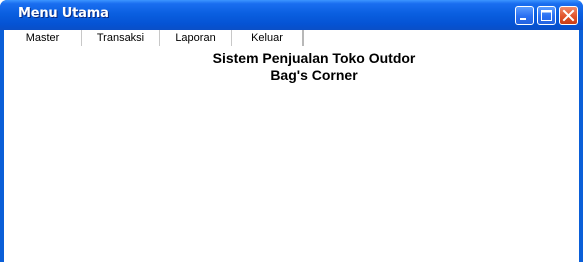 The height and width of the screenshot is (262, 583). I want to click on menu-item-transaksi: Transaksi, so click(121, 38).